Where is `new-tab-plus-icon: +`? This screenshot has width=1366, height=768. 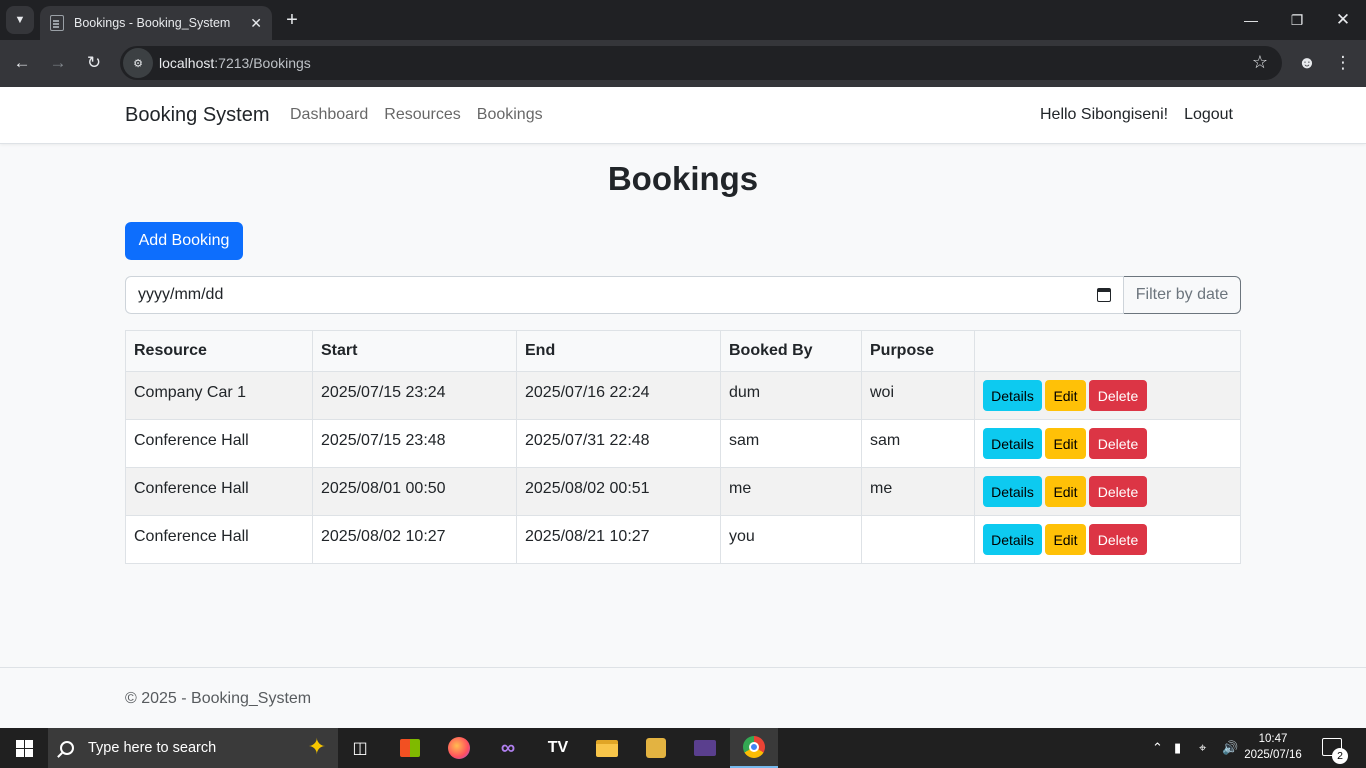 new-tab-plus-icon: + is located at coordinates (292, 20).